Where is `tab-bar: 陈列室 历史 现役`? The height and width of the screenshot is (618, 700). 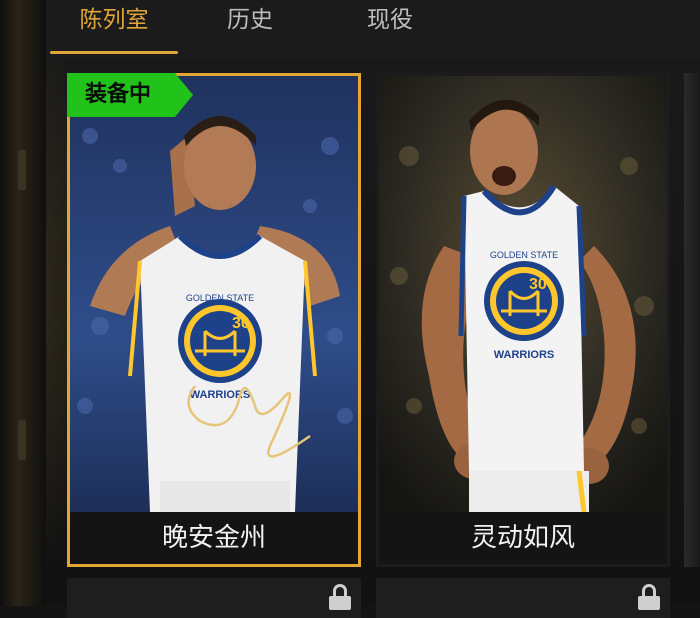 tab-bar: 陈列室 历史 现役 is located at coordinates (373, 29).